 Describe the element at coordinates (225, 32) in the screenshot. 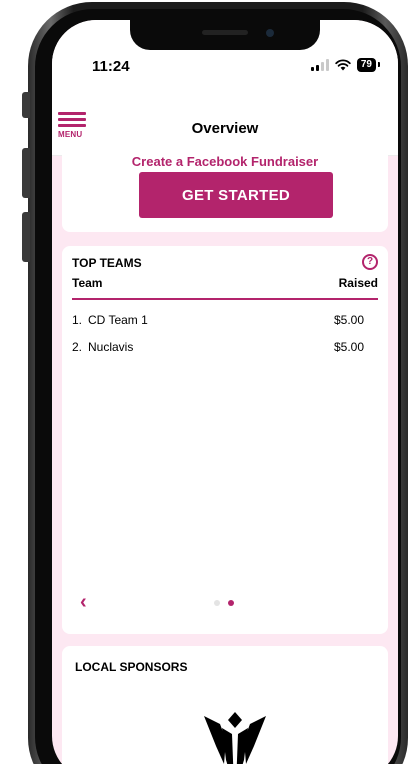

I see `speaker-grille` at that location.